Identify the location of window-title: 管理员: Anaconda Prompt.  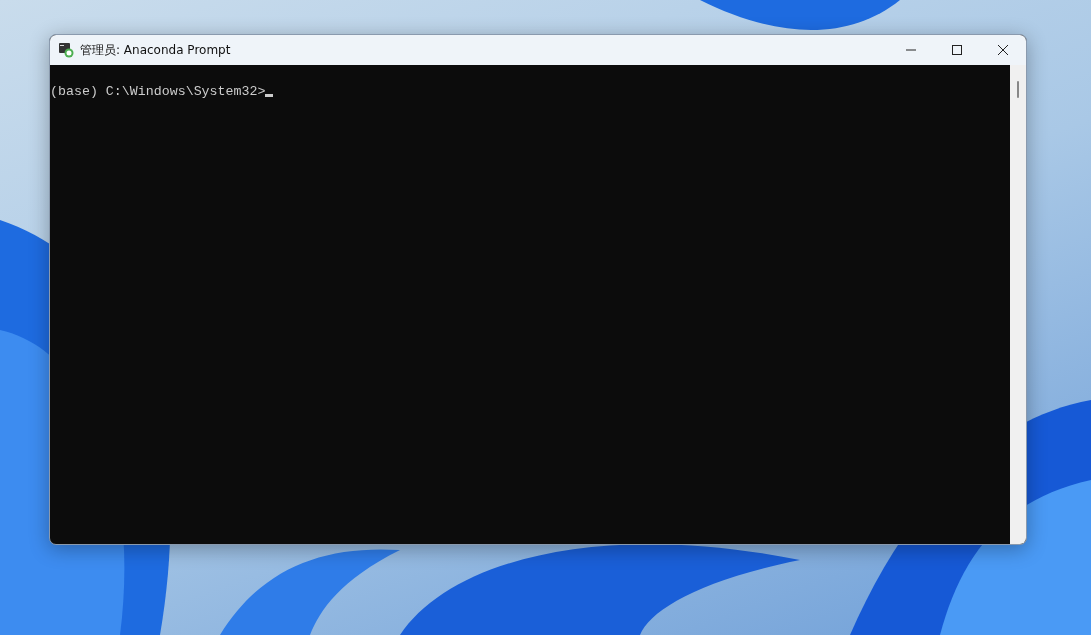
(155, 50).